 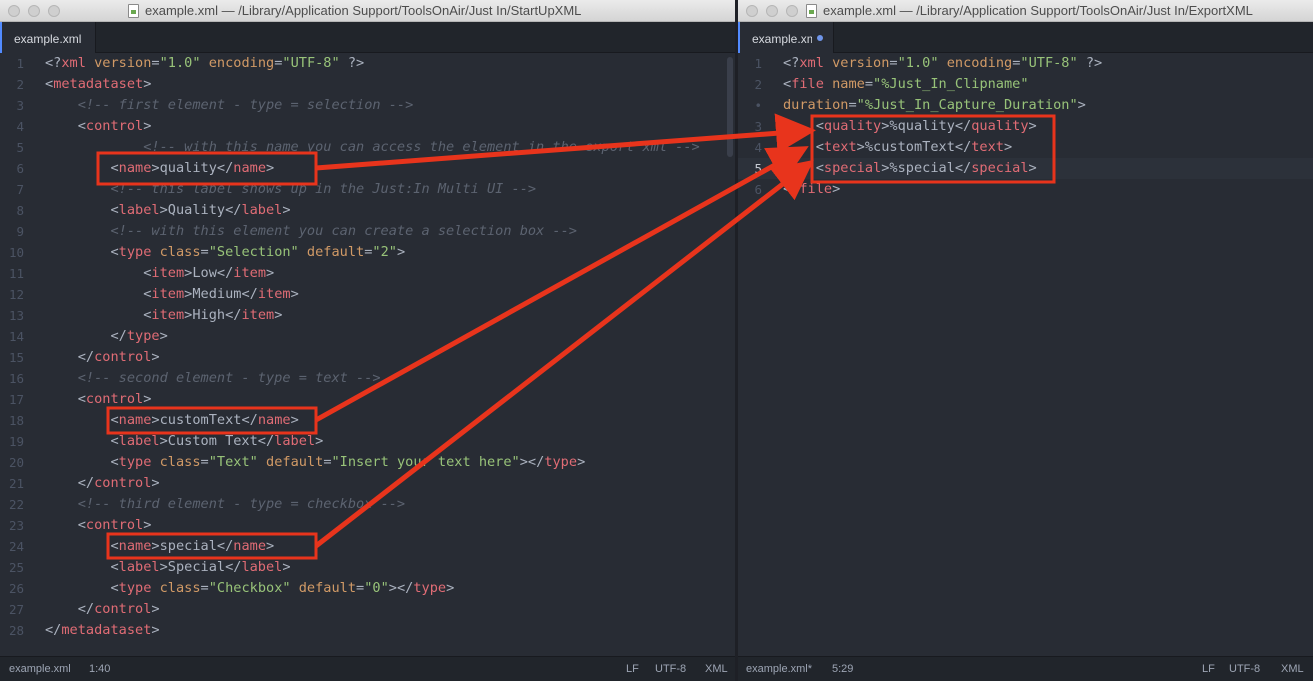 What do you see at coordinates (14, 294) in the screenshot?
I see `line-number: 12` at bounding box center [14, 294].